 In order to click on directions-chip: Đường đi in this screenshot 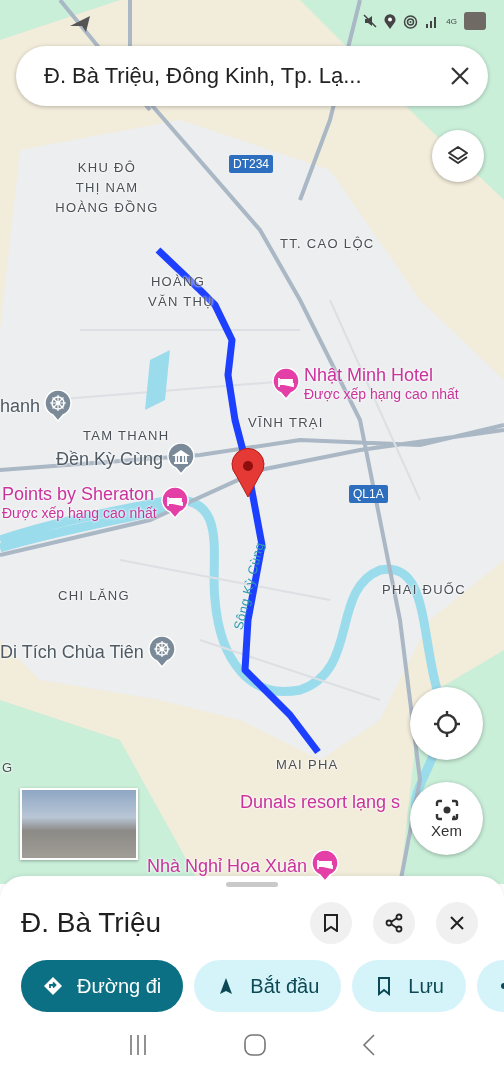, I will do `click(102, 986)`.